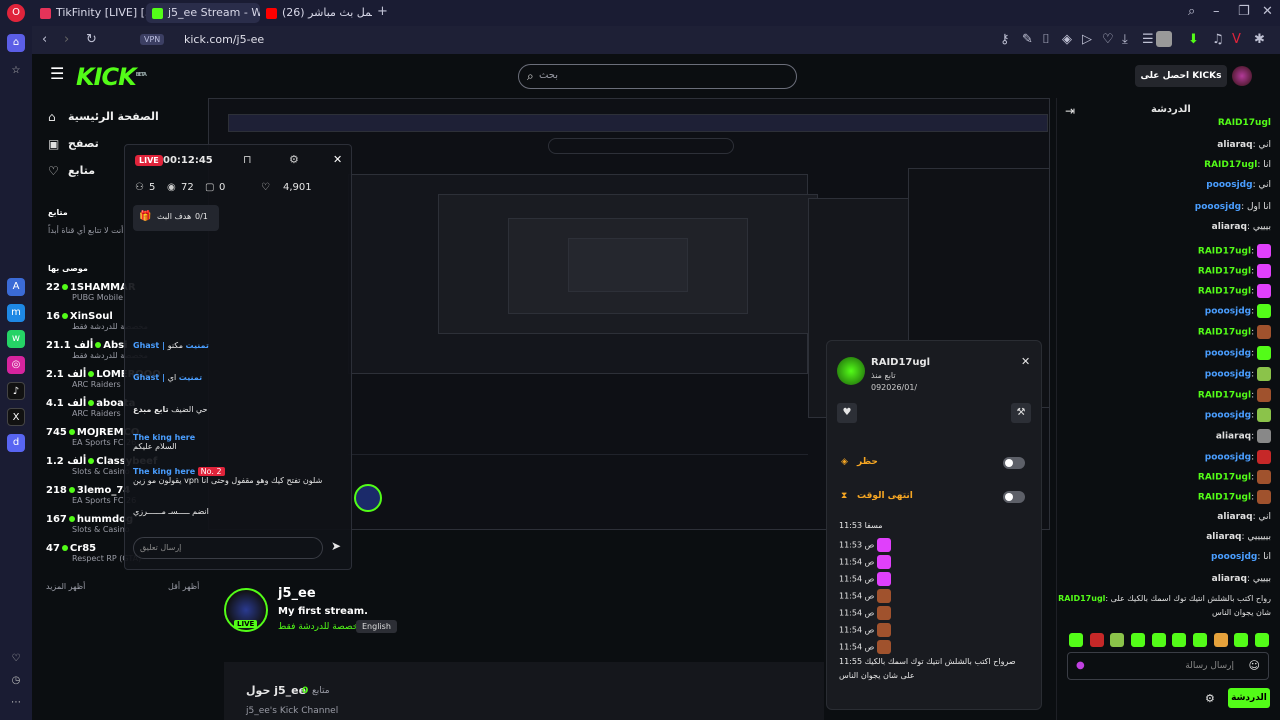 This screenshot has height=720, width=1280. I want to click on new-tab-icon: +, so click(382, 12).